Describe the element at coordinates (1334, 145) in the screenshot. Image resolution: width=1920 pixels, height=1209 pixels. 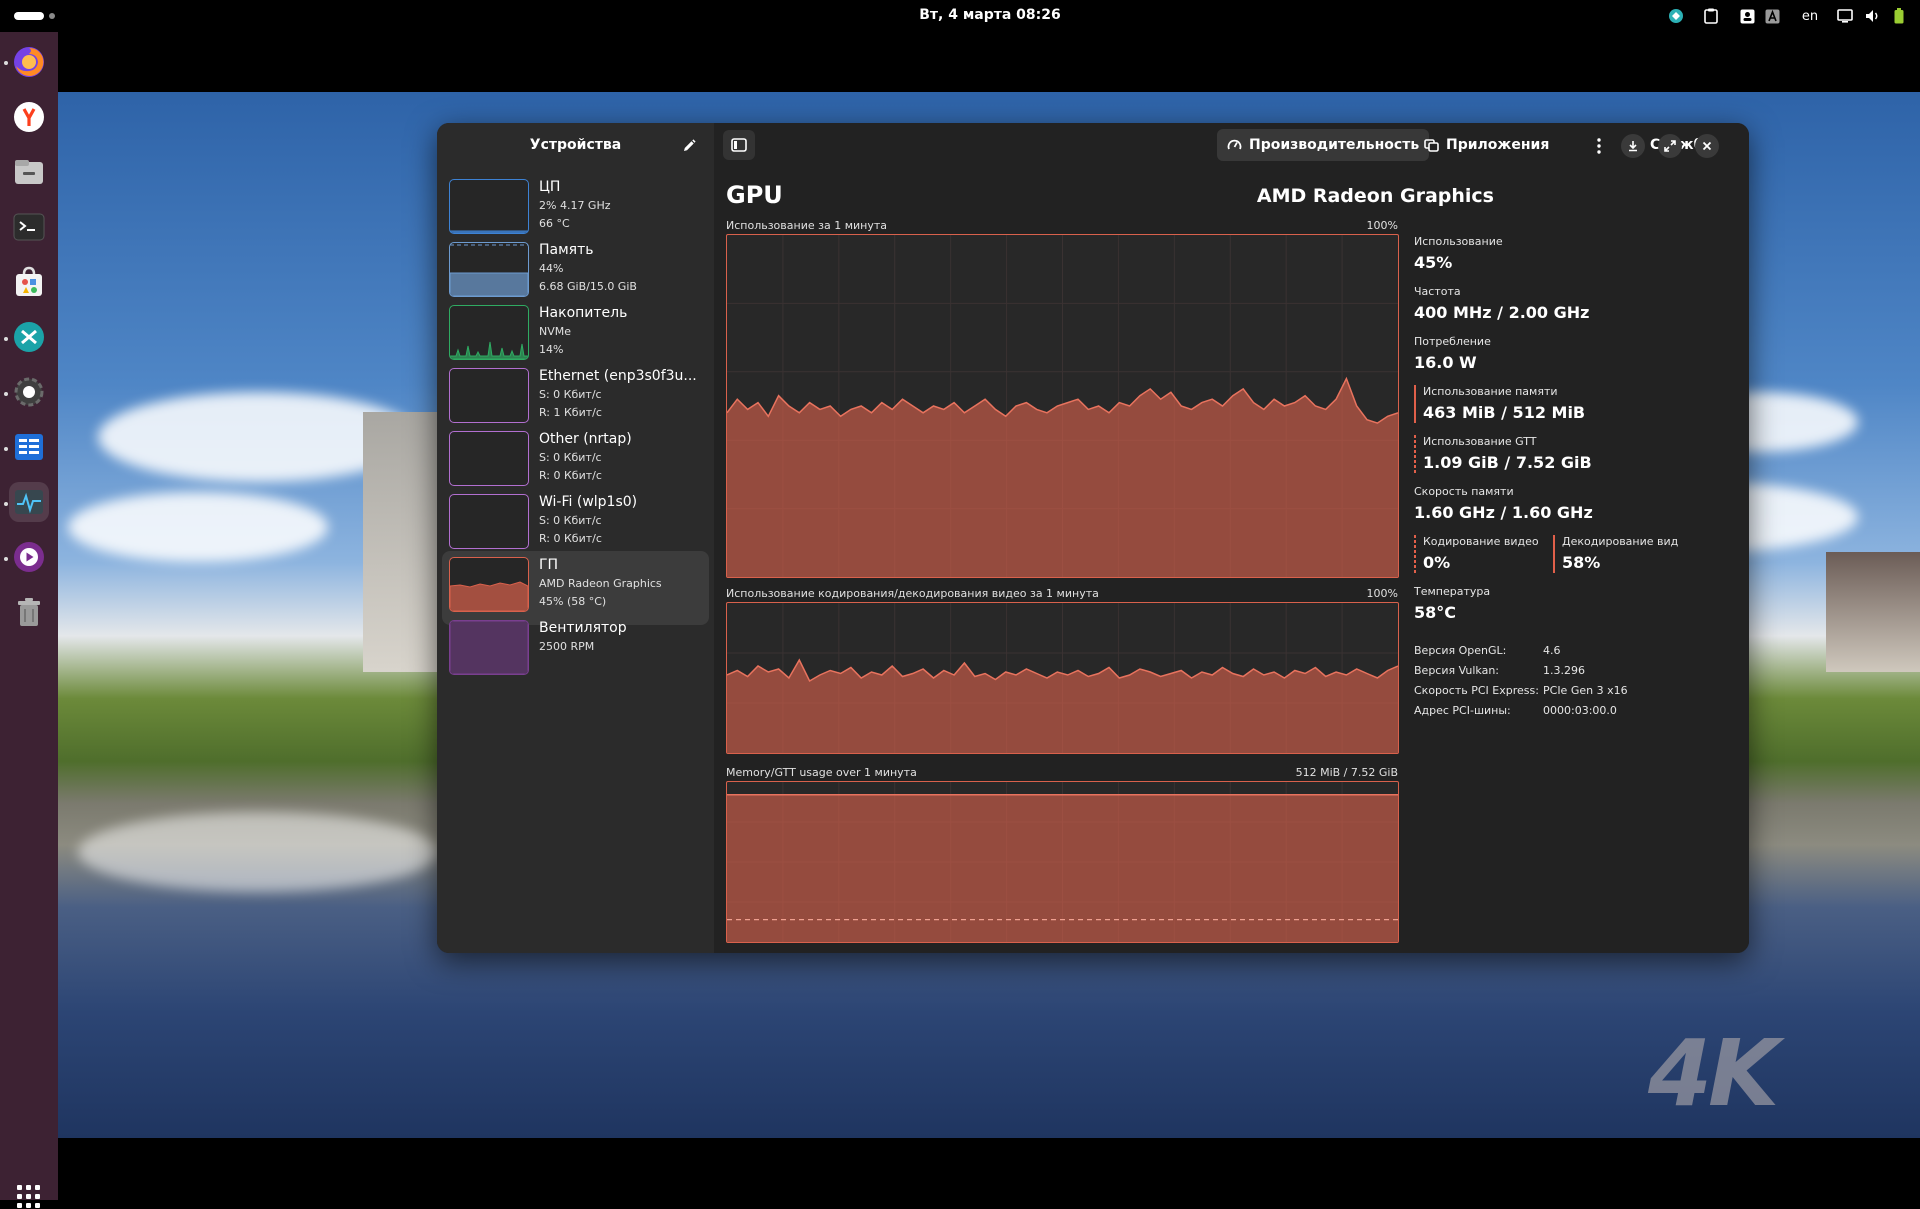
I see `tab-performance-label: Производительность` at that location.